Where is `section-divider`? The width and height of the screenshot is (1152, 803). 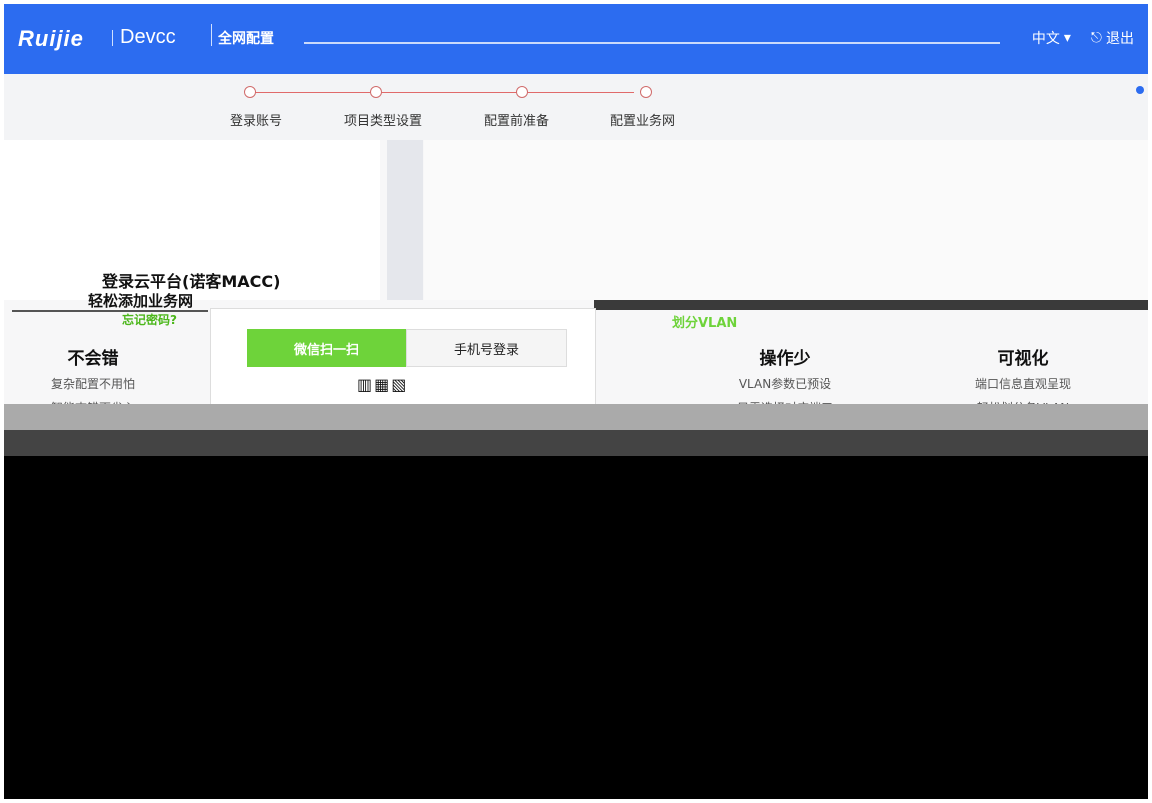 section-divider is located at coordinates (110, 311).